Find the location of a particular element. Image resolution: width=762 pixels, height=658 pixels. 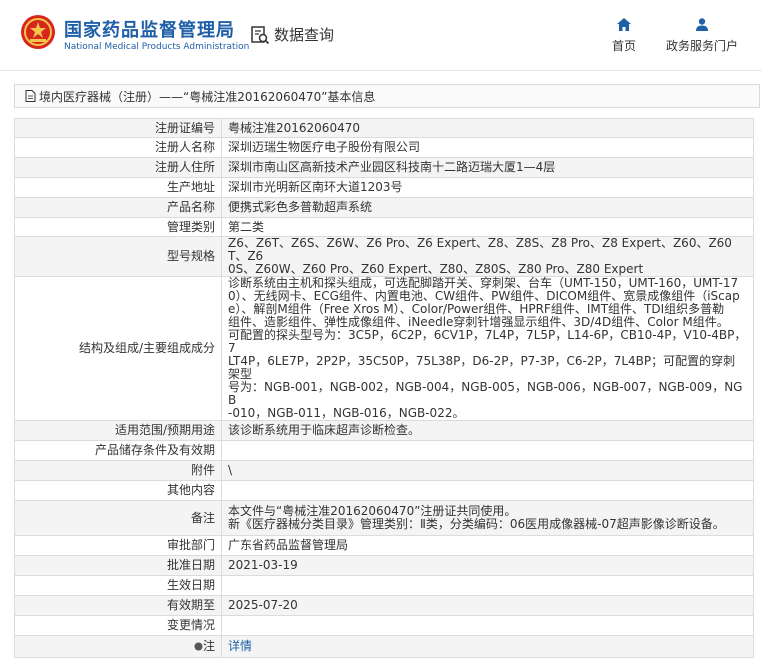

row-label: 注 is located at coordinates (118, 646).